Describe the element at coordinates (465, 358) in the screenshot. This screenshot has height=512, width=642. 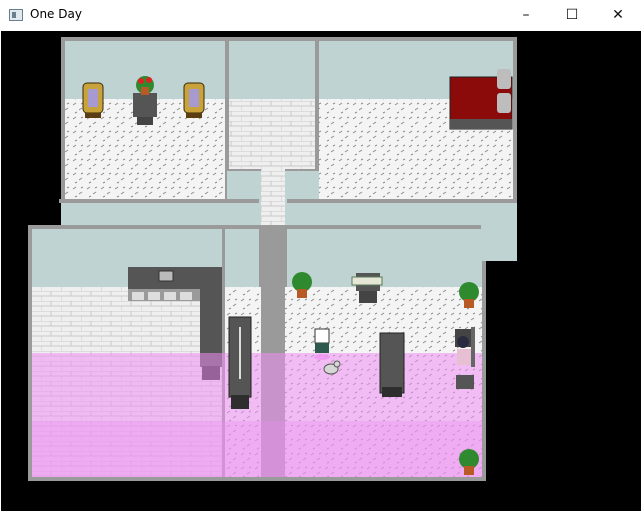
I see `npc-character` at that location.